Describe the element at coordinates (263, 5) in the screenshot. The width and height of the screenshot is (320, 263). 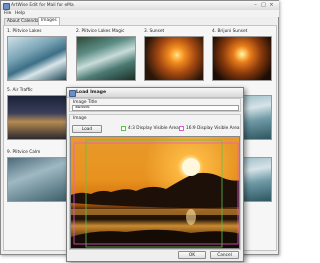
I see `maximize-icon: □` at that location.